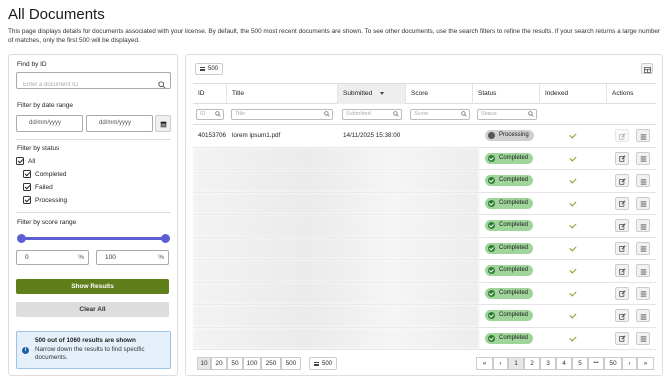 This screenshot has width=670, height=382. I want to click on calendar-button, so click(163, 123).